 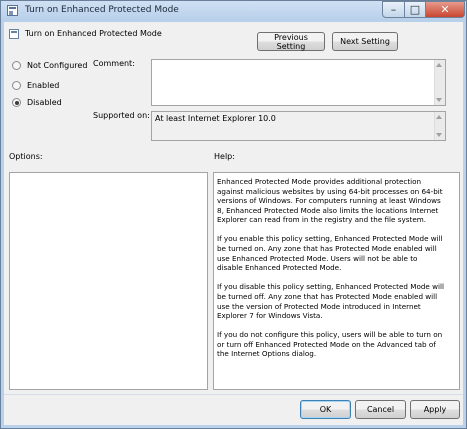 I want to click on policy-title: Turn on Enhanced Protected Mode, so click(x=93, y=33).